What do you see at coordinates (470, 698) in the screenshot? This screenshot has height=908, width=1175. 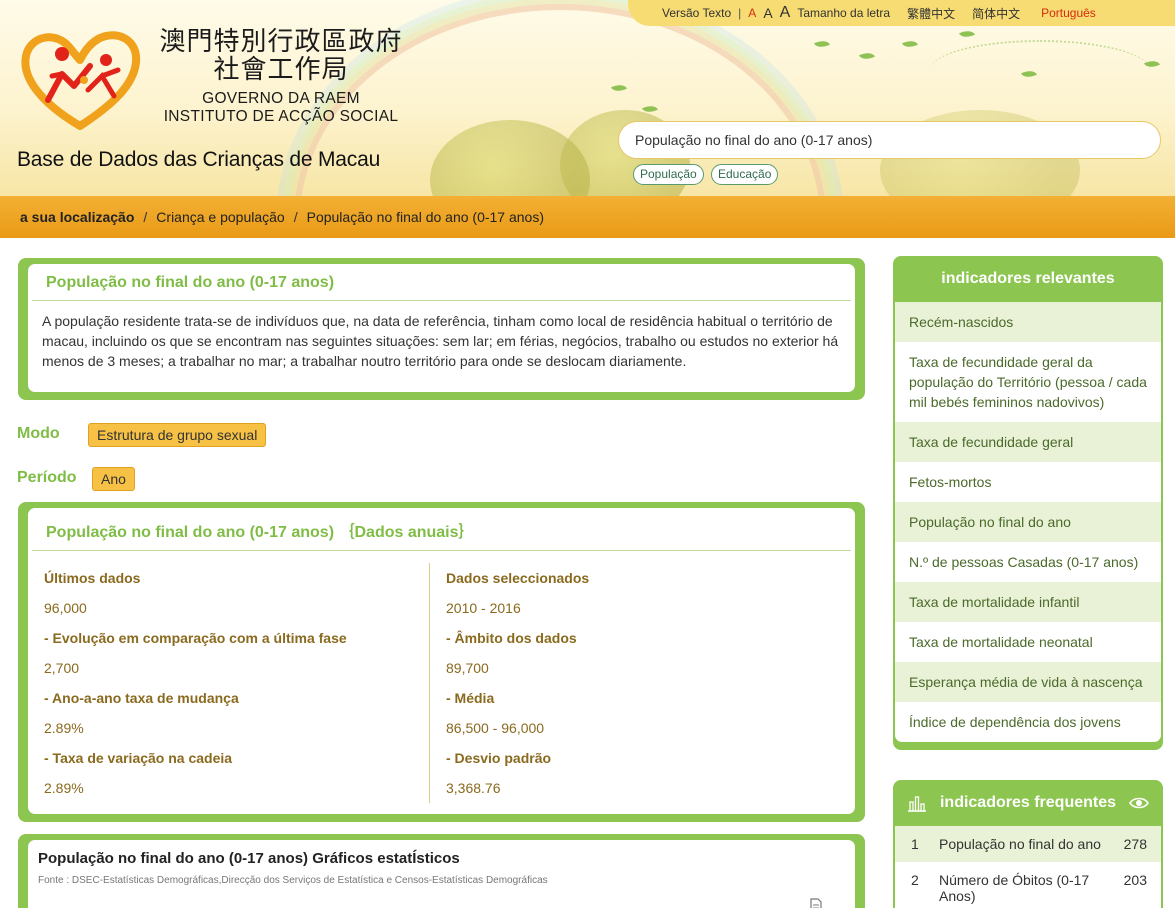 I see `stat-label: - Média` at bounding box center [470, 698].